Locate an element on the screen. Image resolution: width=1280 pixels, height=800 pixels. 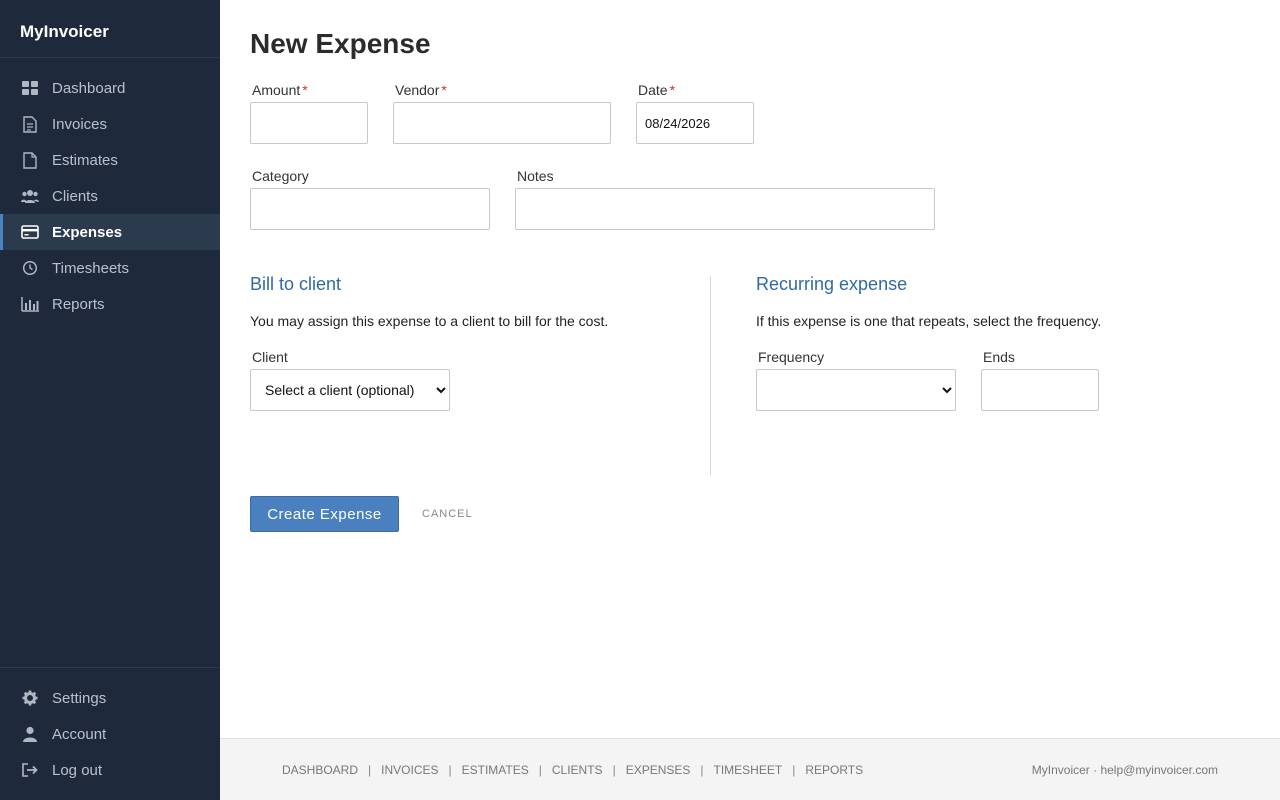
invoice-icon is located at coordinates (30, 124).